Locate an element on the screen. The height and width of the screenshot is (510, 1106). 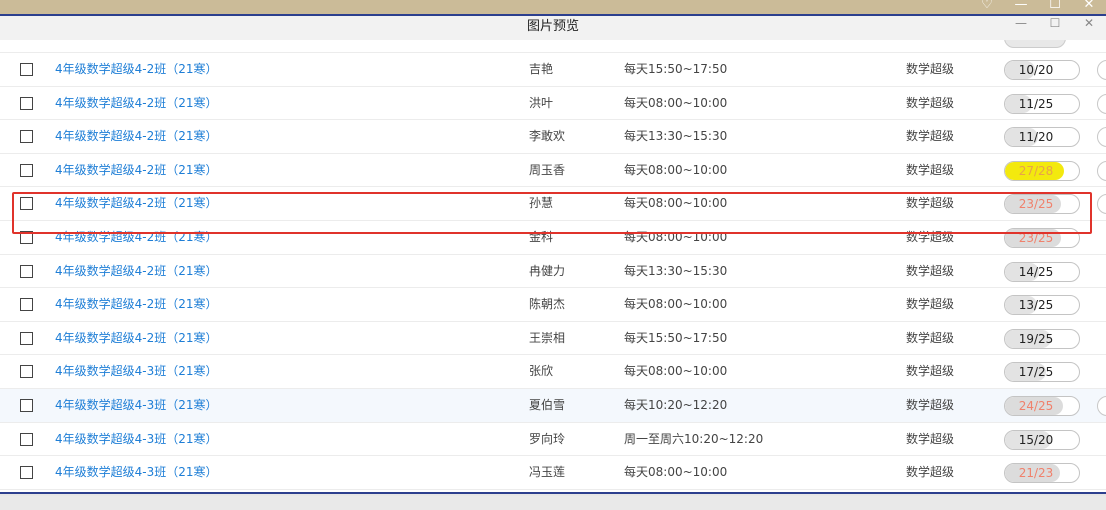
capacity-text: 27/28 is located at coordinates (1036, 170).